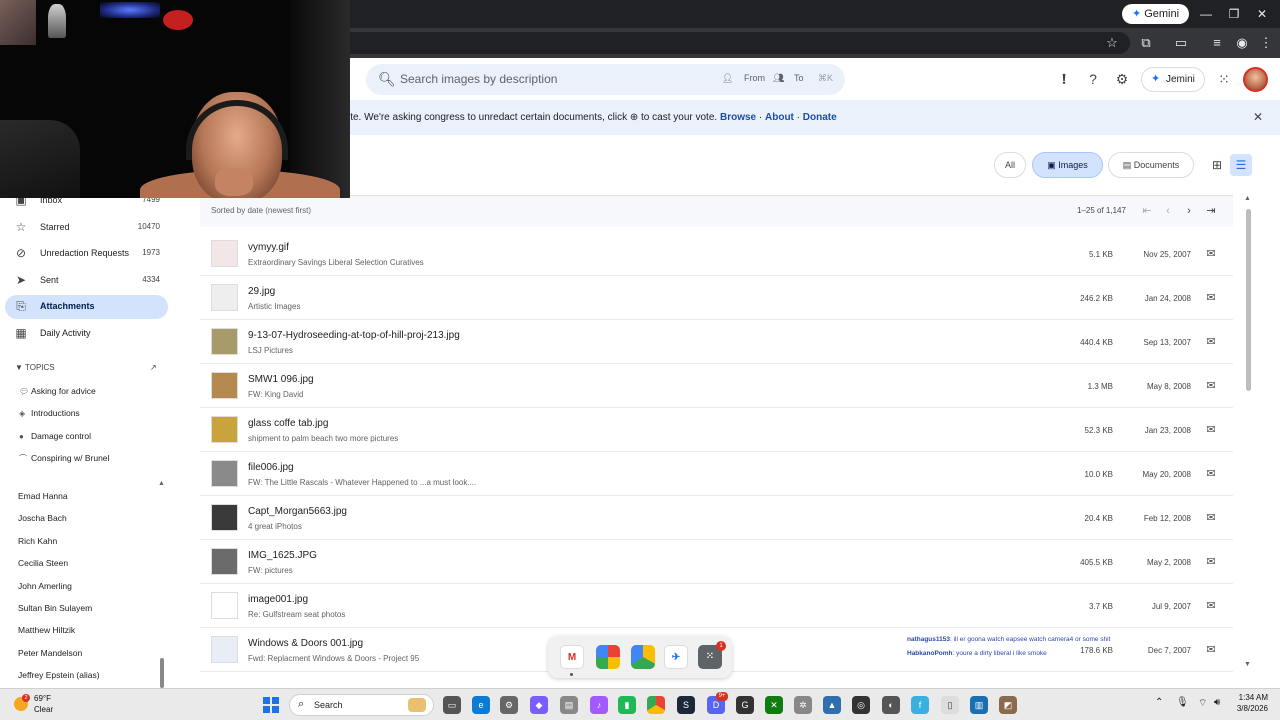 Image resolution: width=1280 pixels, height=720 pixels. Describe the element at coordinates (1156, 14) in the screenshot. I see `gemini-button: ✦ Gemini` at that location.